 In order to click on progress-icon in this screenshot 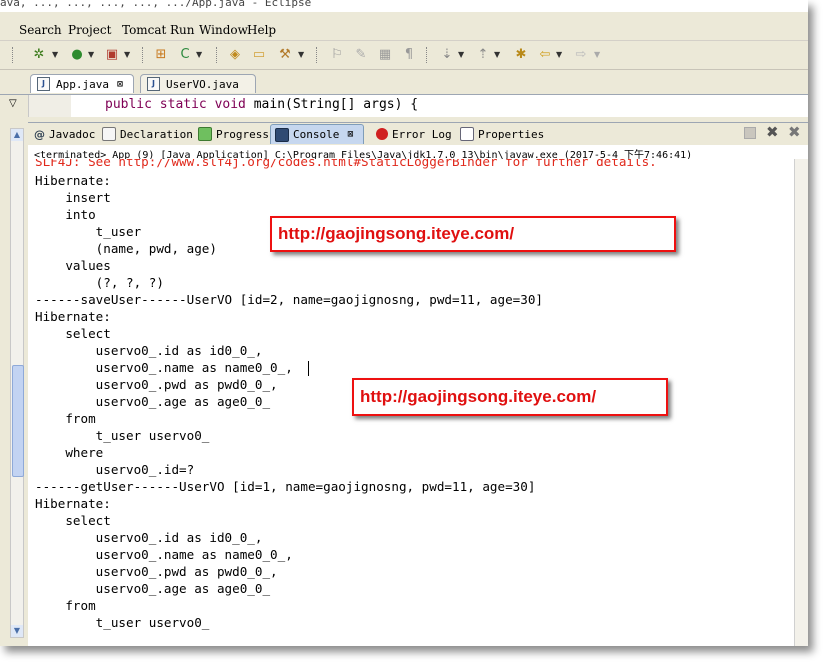, I will do `click(205, 134)`.